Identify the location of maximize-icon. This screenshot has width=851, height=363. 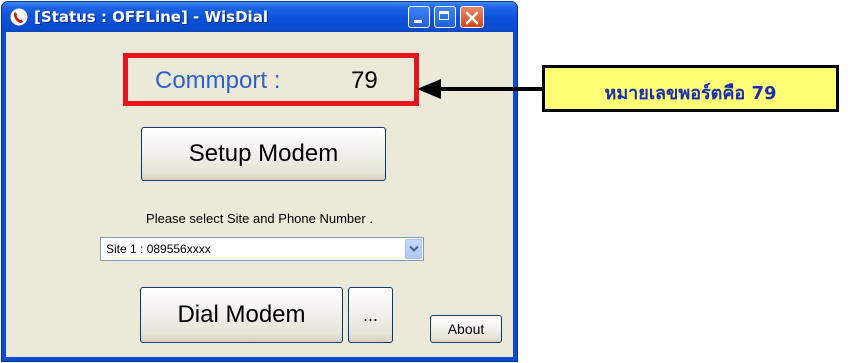
(445, 17).